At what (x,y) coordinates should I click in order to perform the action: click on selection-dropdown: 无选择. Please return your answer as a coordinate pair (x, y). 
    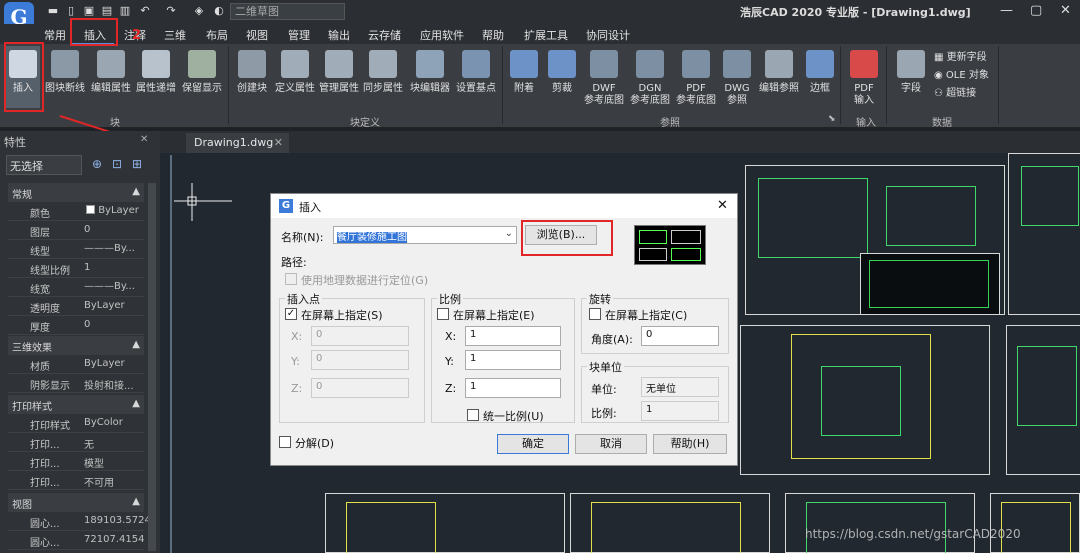
    Looking at the image, I should click on (44, 165).